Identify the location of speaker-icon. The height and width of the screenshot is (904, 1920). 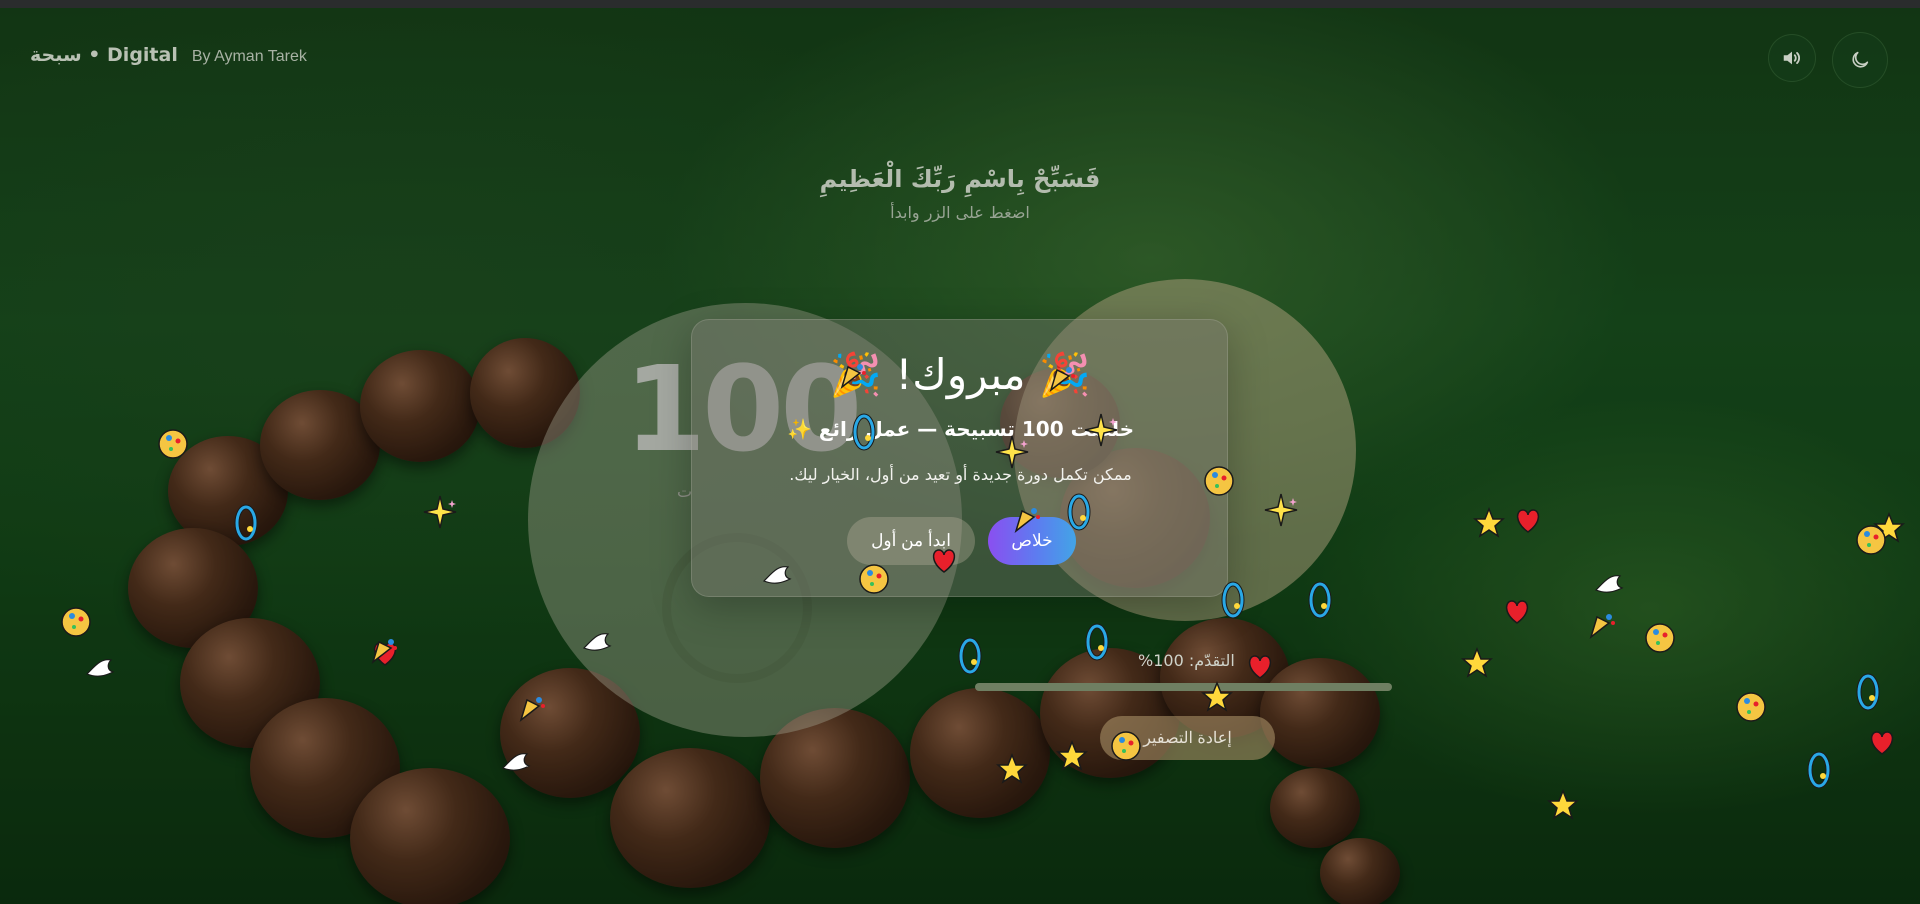
(1792, 58).